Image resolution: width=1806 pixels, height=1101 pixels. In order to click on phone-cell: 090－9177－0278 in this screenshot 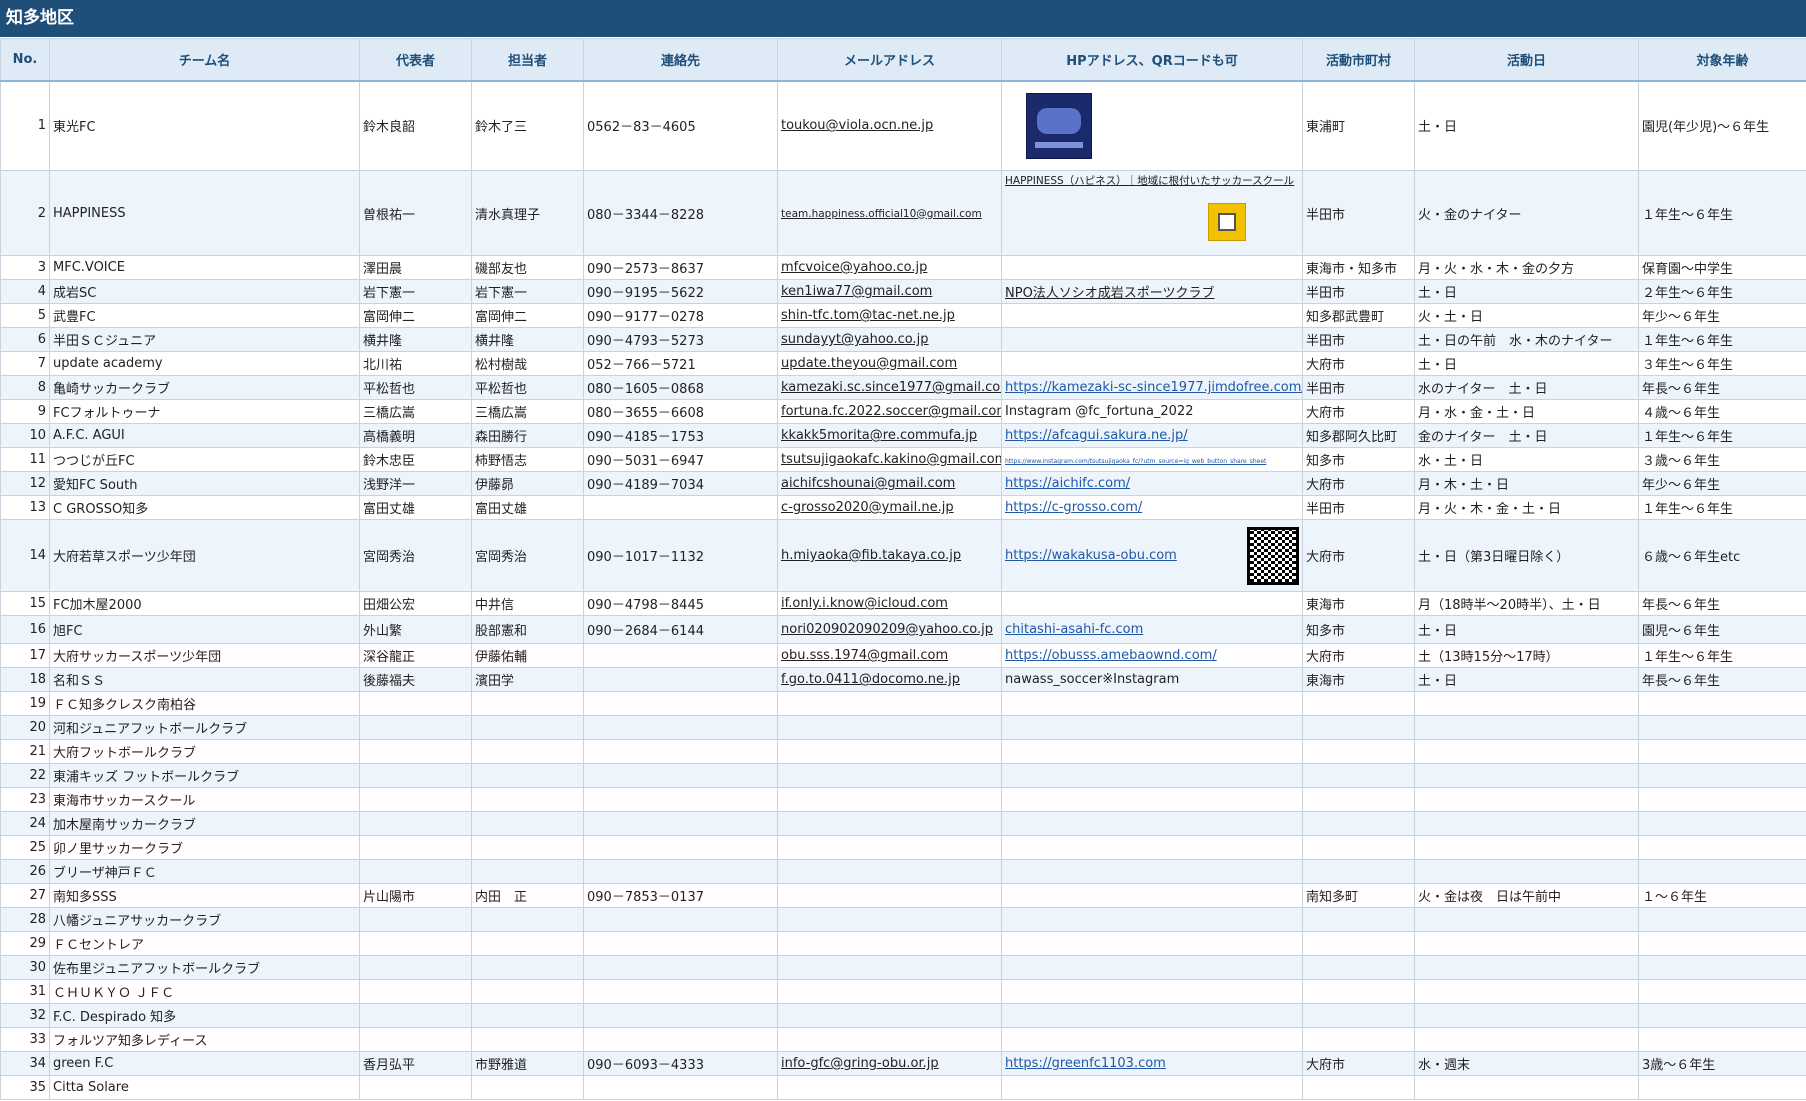, I will do `click(680, 315)`.